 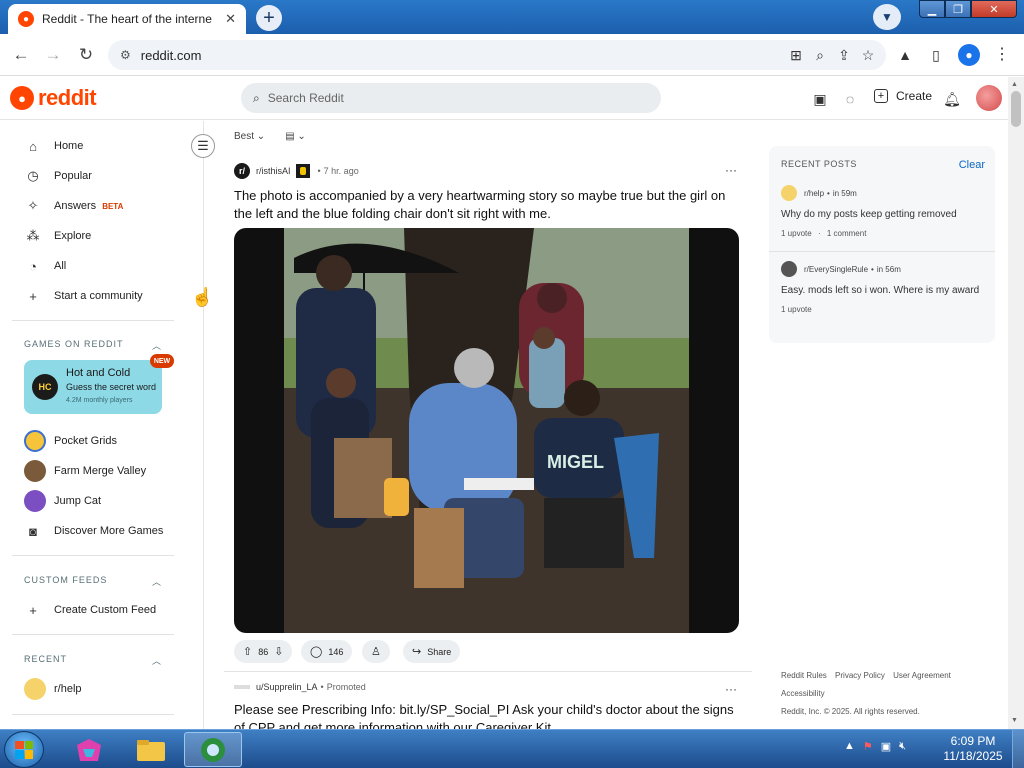 What do you see at coordinates (868, 746) in the screenshot?
I see `action-center-flag-icon: ⚑` at bounding box center [868, 746].